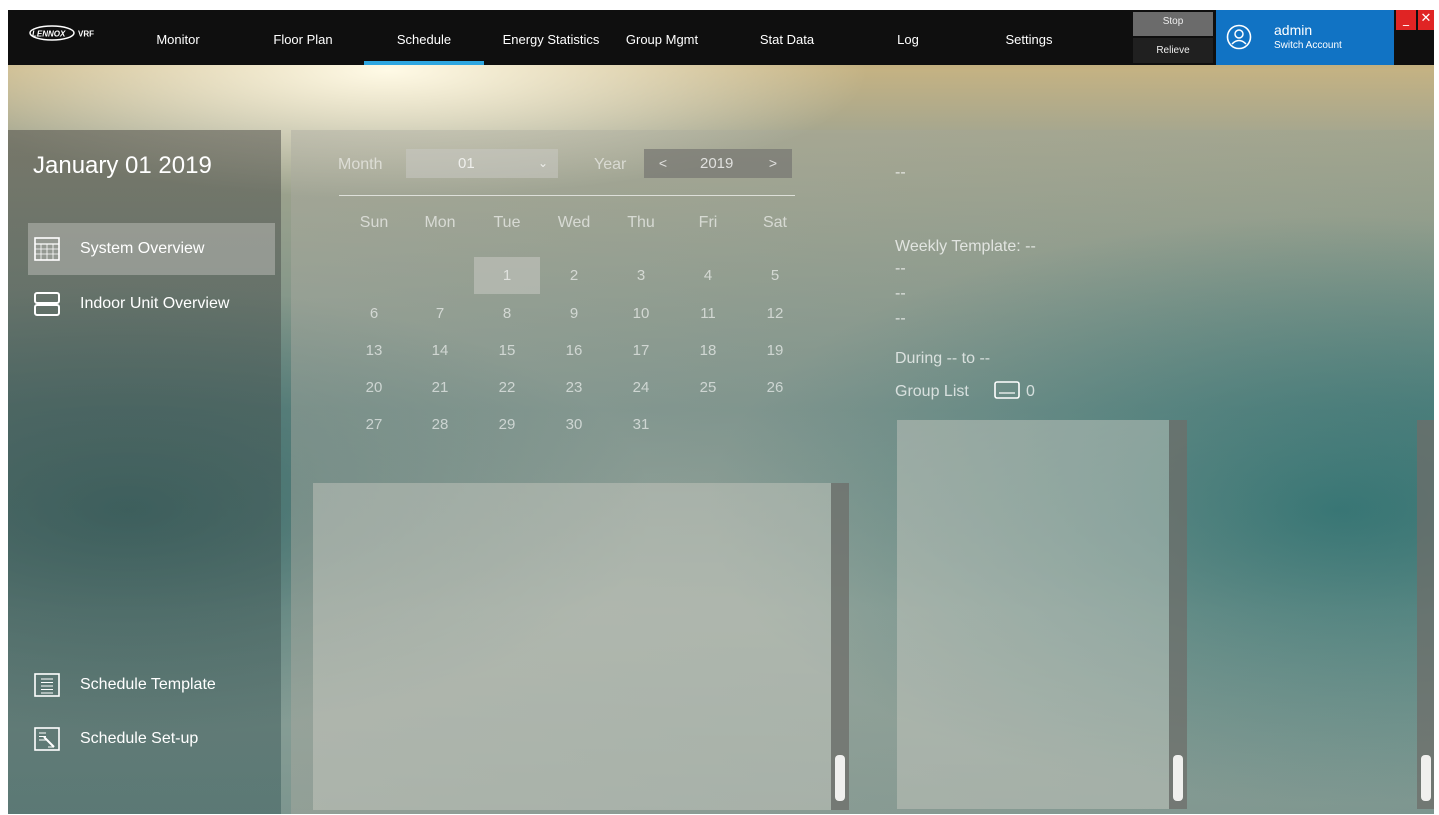  Describe the element at coordinates (374, 387) in the screenshot. I see `calendar-day-20: 20` at that location.